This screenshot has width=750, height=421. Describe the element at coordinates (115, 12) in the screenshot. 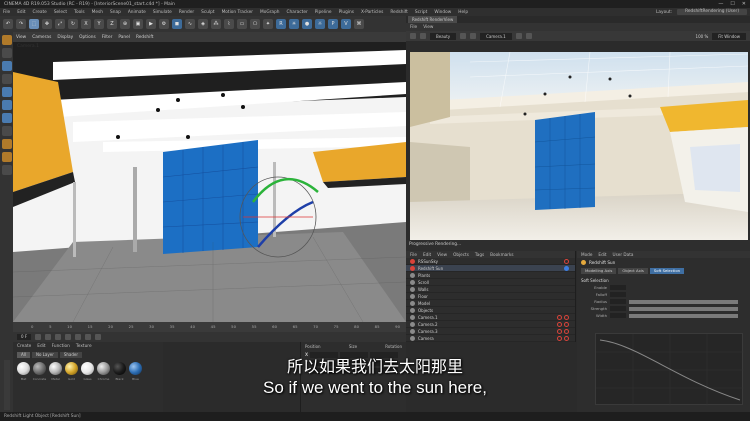

I see `menu-snap: Snap` at that location.